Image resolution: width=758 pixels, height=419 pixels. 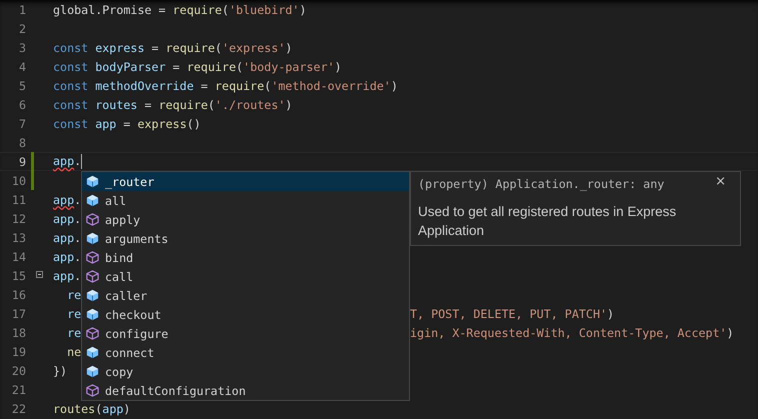 I want to click on line-number: 9, so click(x=22, y=161).